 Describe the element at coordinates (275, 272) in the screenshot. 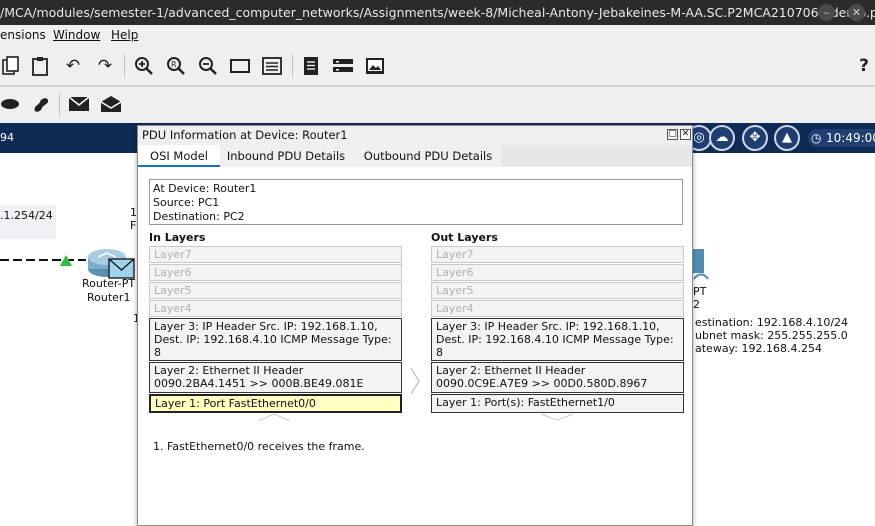

I see `in-layer-6: Layer6` at that location.